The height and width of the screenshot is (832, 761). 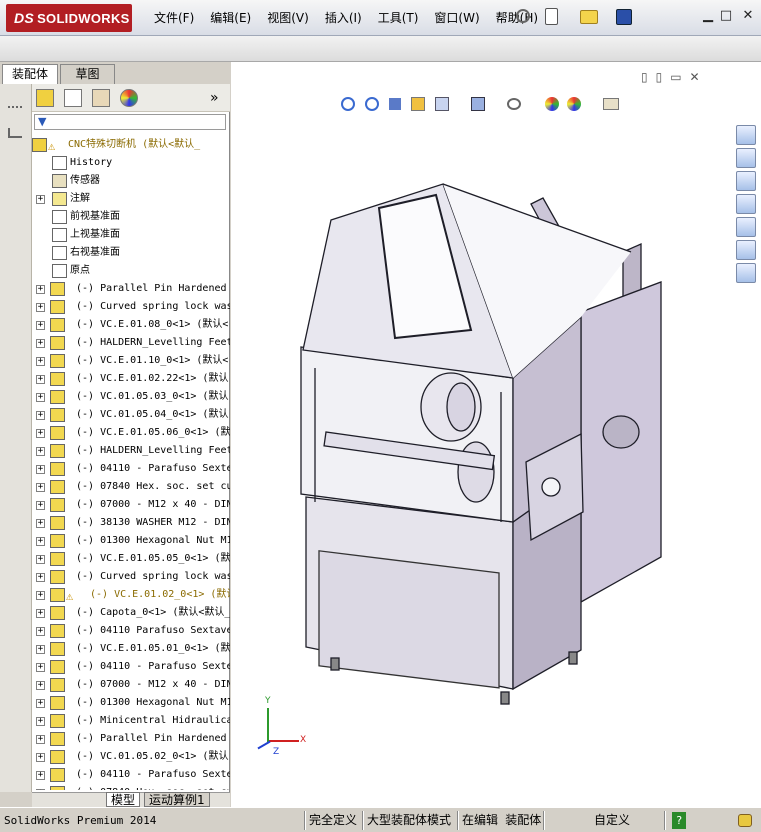 I want to click on pin-icon, so click(x=523, y=16).